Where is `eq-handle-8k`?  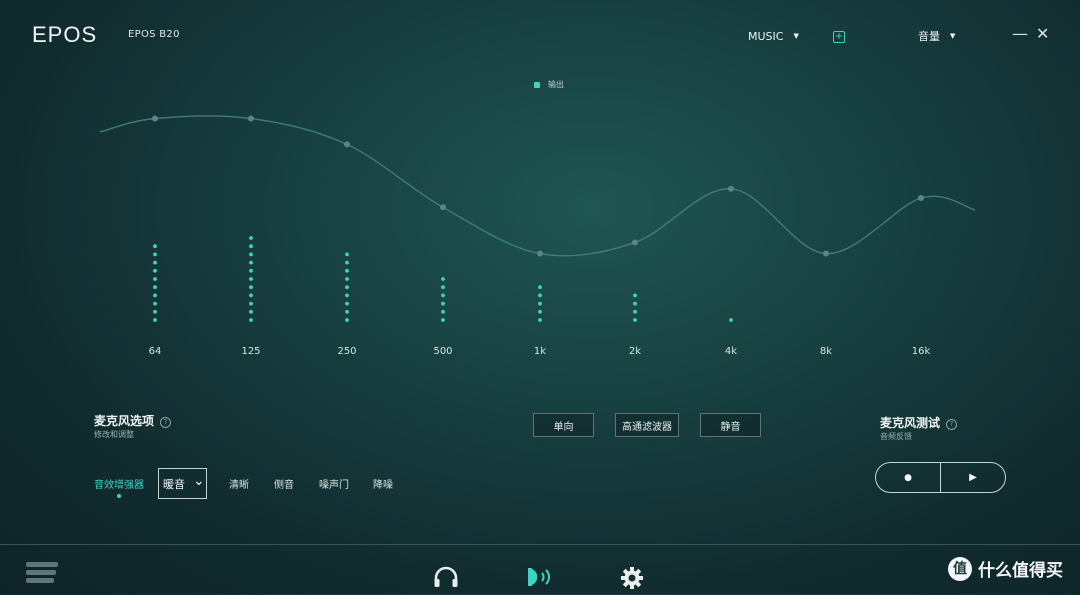 eq-handle-8k is located at coordinates (826, 253).